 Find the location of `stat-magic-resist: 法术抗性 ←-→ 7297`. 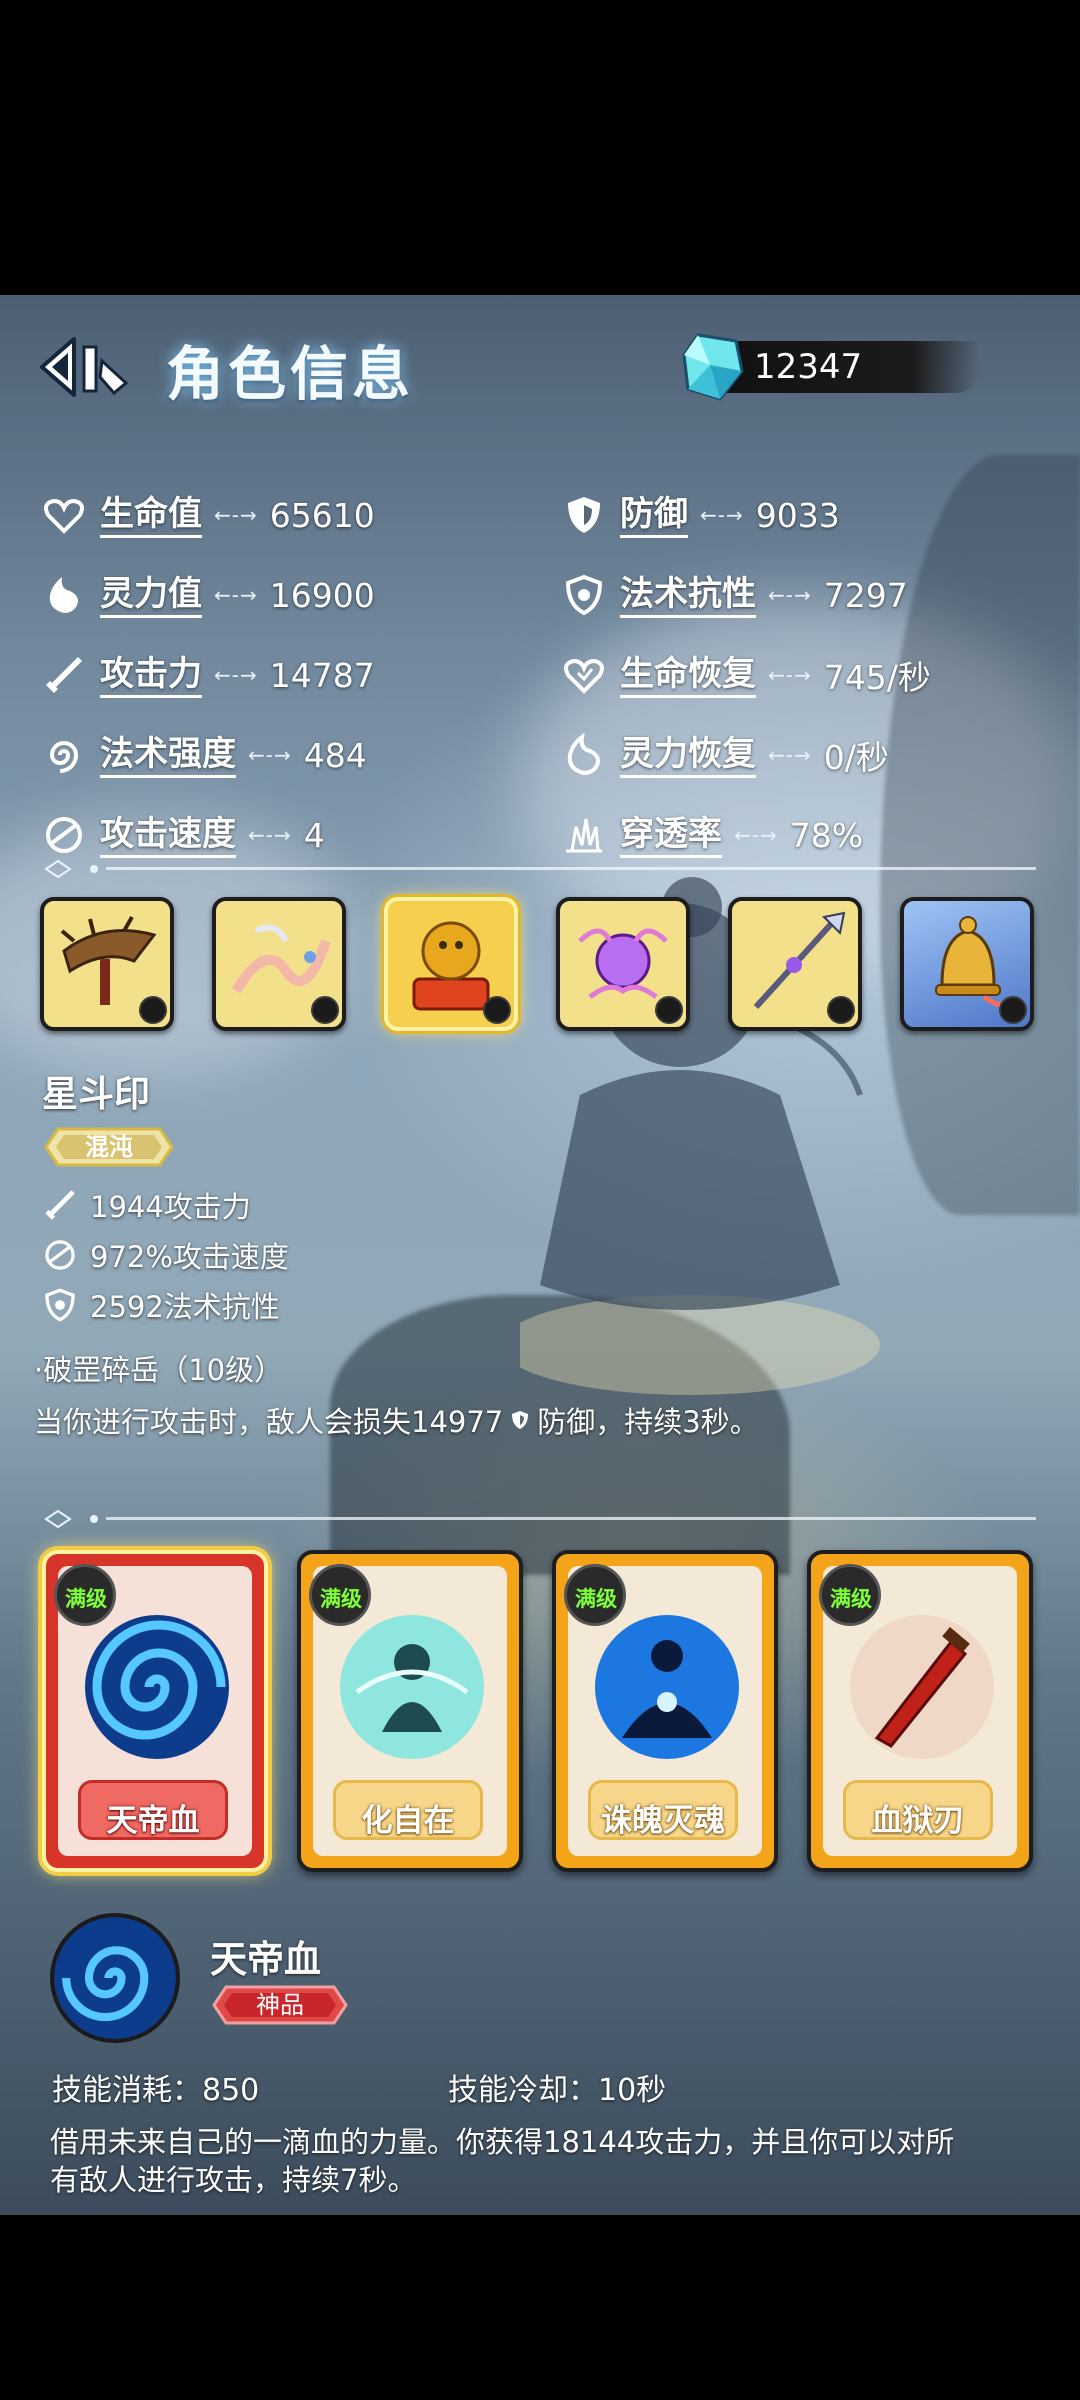

stat-magic-resist: 法术抗性 ←-→ 7297 is located at coordinates (735, 595).